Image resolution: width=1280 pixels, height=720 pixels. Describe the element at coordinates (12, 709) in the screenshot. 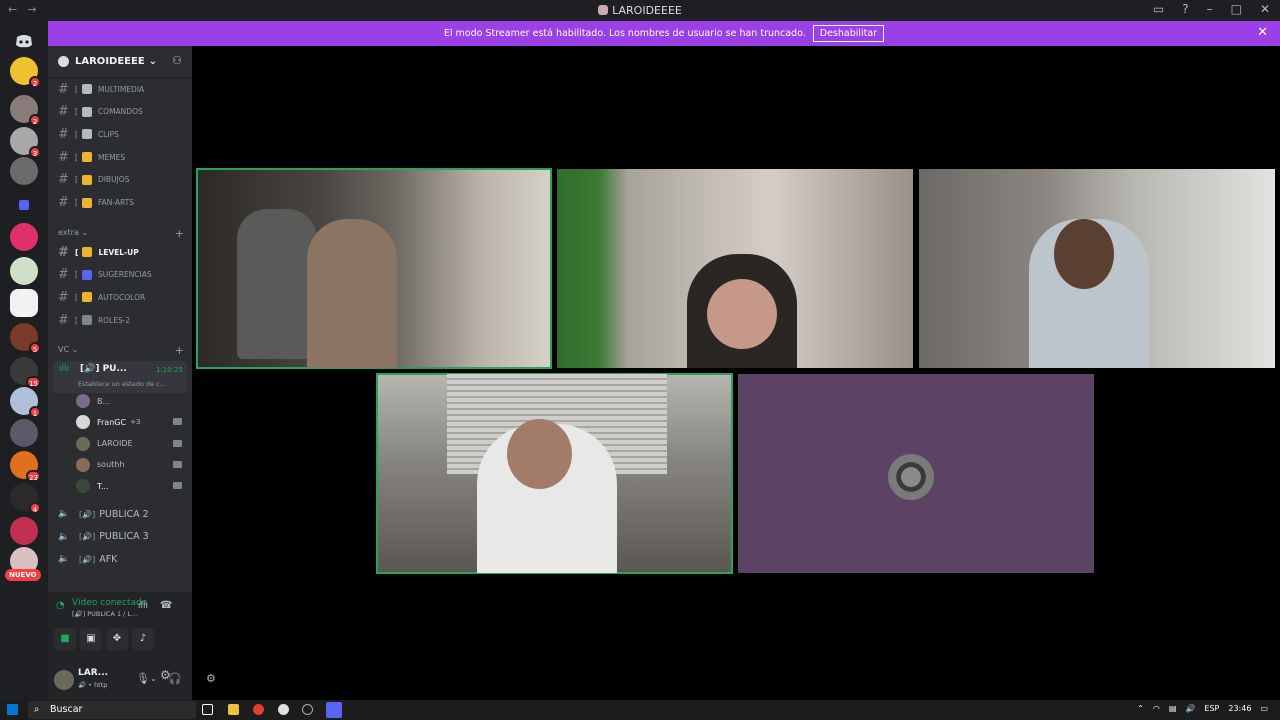

I see `windows-start-icon` at that location.